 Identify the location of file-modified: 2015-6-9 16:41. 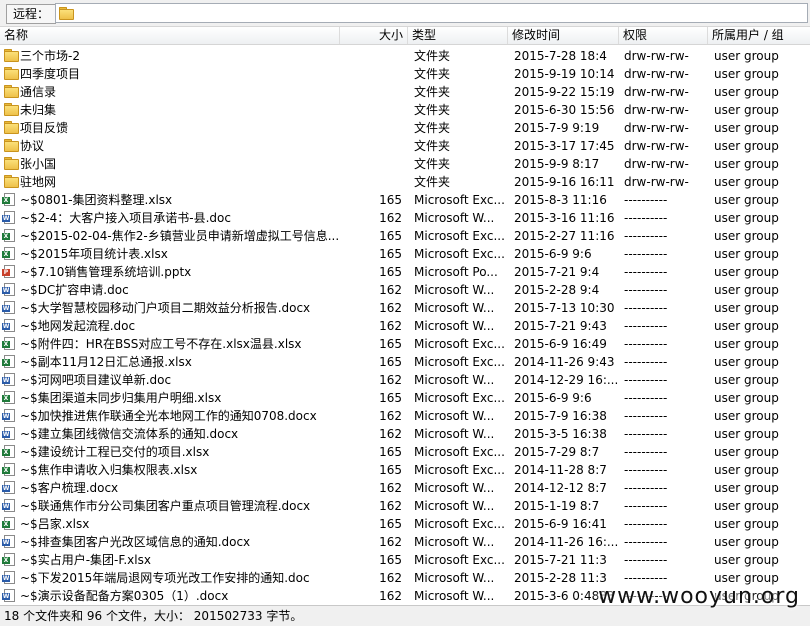
(560, 524).